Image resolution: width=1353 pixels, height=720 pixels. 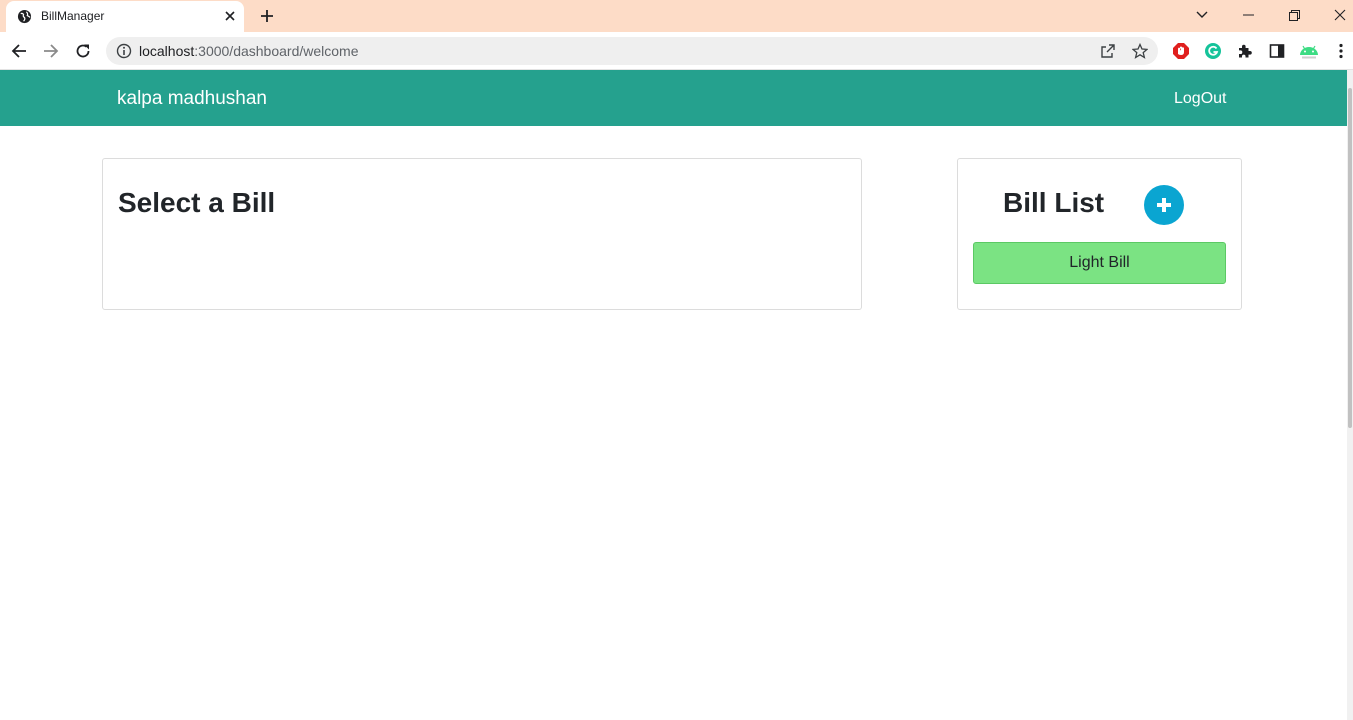 What do you see at coordinates (1248, 15) in the screenshot?
I see `minimize-icon` at bounding box center [1248, 15].